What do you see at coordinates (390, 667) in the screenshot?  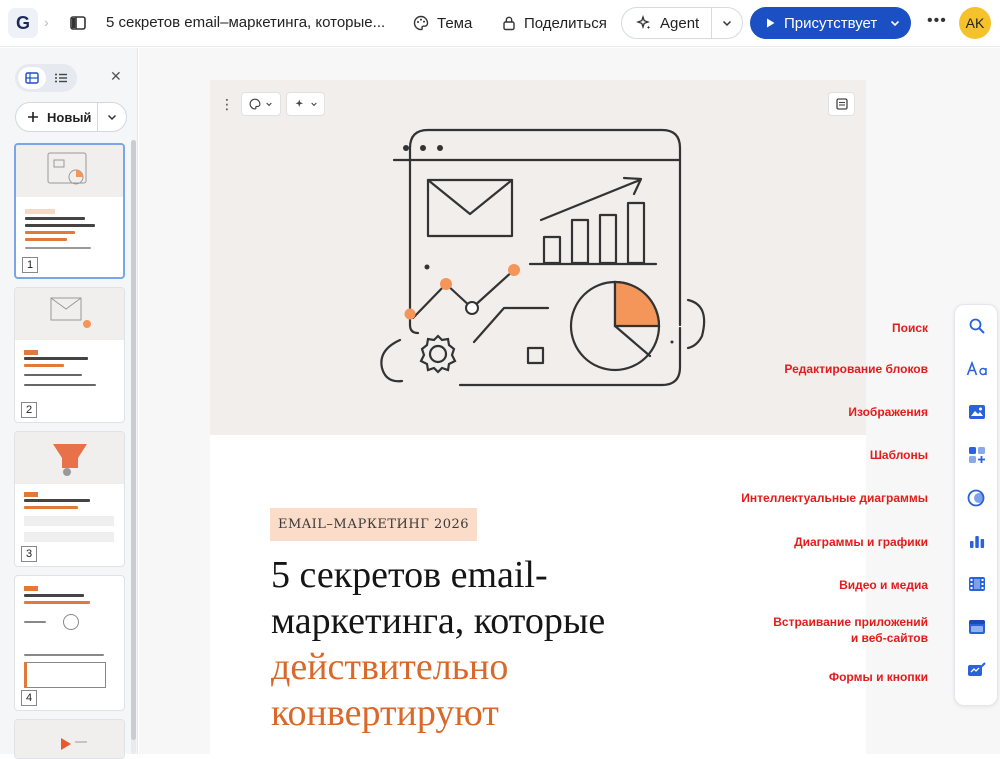 I see `headline-line-3: действительно` at bounding box center [390, 667].